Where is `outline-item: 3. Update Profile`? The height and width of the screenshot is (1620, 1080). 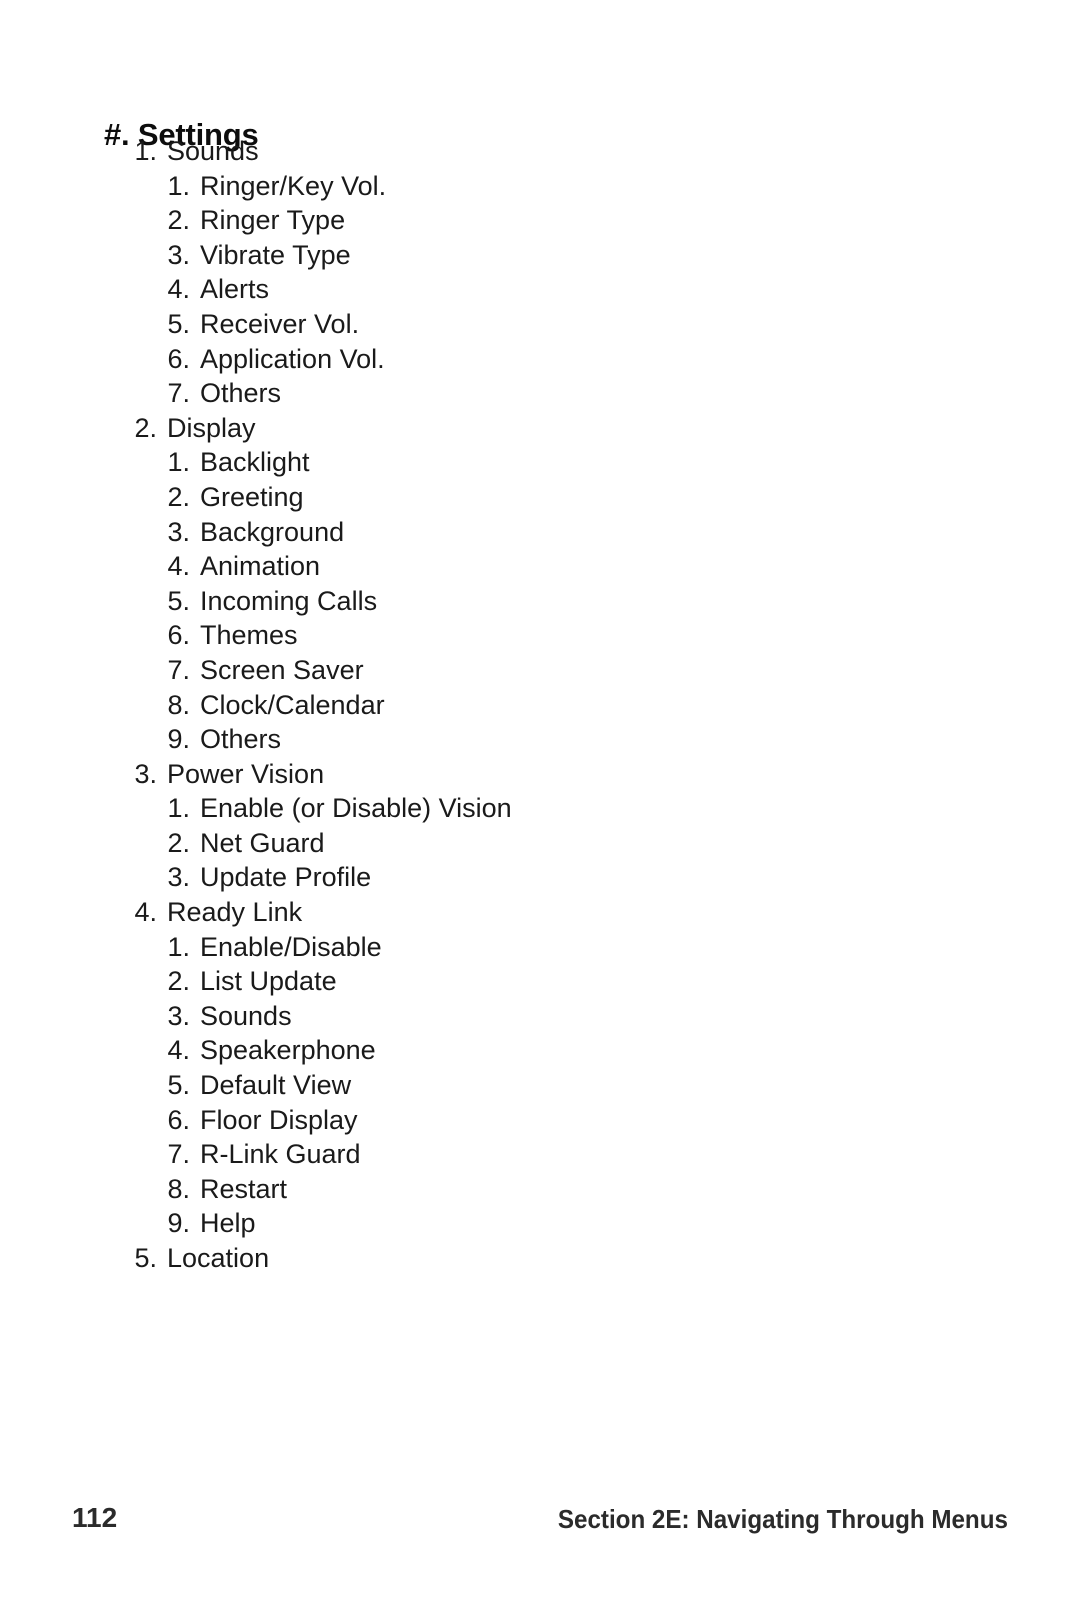
outline-item: 3. Update Profile is located at coordinates (540, 879).